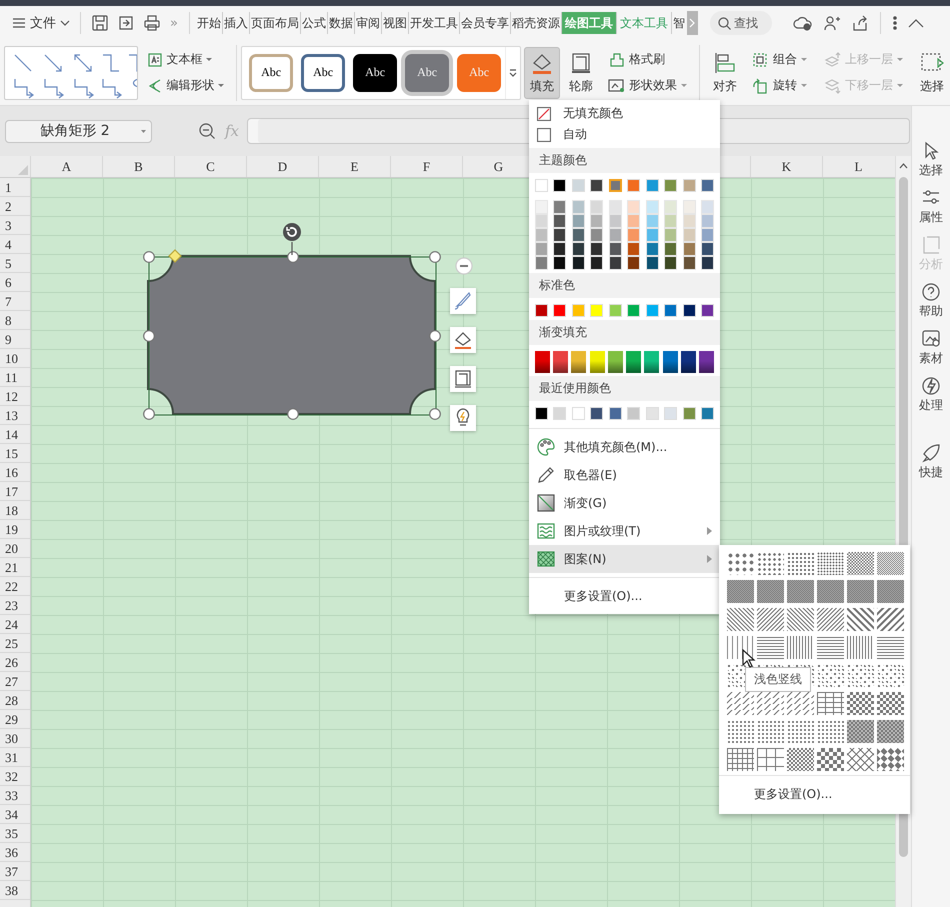 This screenshot has width=950, height=907. What do you see at coordinates (624, 388) in the screenshot?
I see `section-heading: 最近使用颜色` at bounding box center [624, 388].